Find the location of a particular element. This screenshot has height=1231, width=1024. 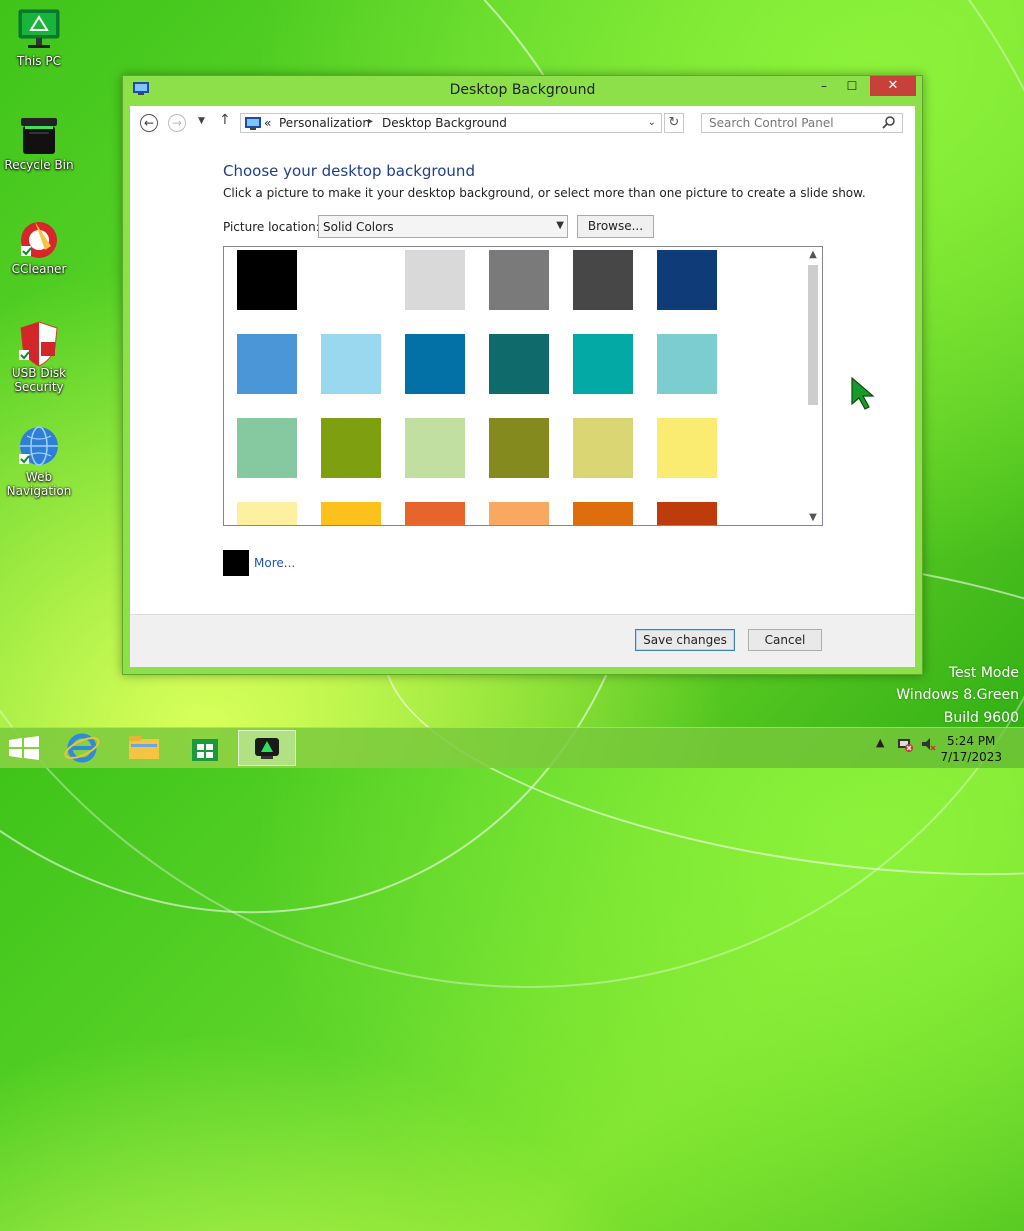

watermark-line2: Windows 8.Green is located at coordinates (957, 695).